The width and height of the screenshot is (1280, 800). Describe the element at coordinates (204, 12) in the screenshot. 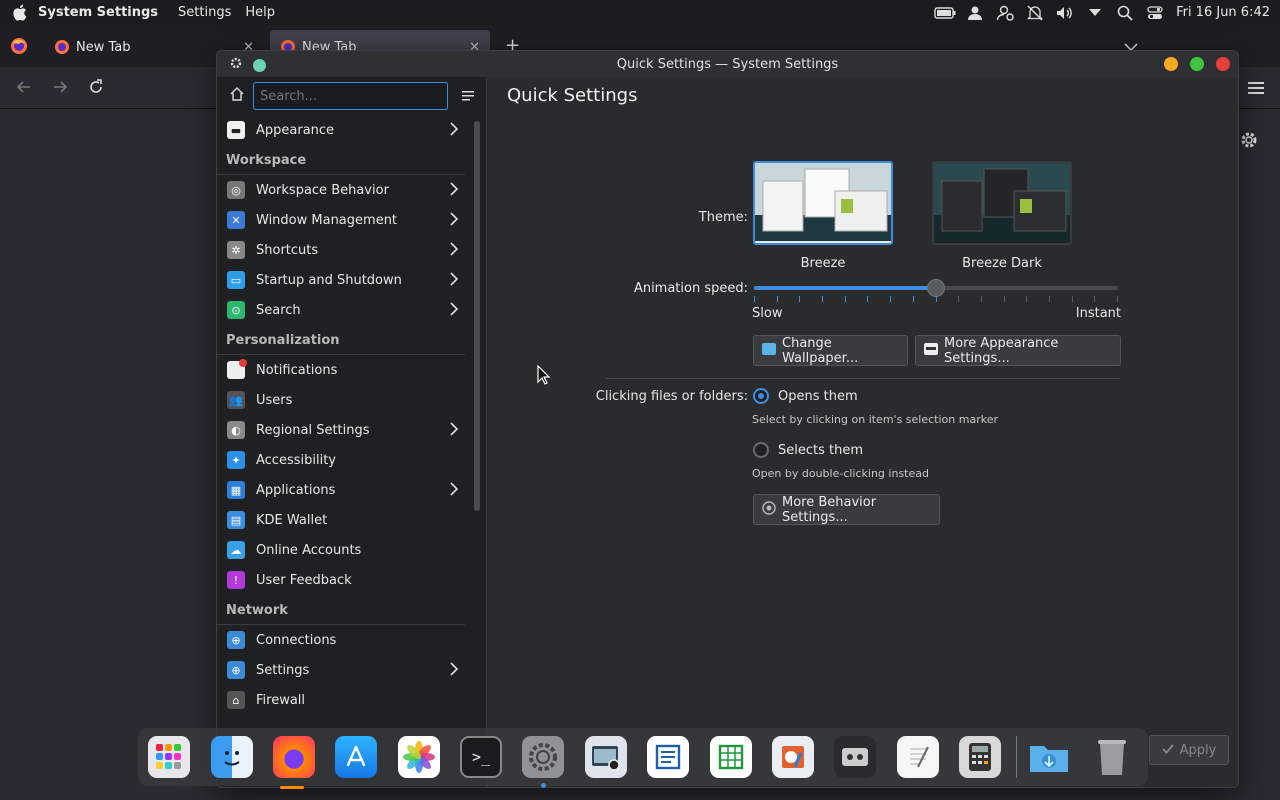

I see `menu-settings: Settings` at that location.